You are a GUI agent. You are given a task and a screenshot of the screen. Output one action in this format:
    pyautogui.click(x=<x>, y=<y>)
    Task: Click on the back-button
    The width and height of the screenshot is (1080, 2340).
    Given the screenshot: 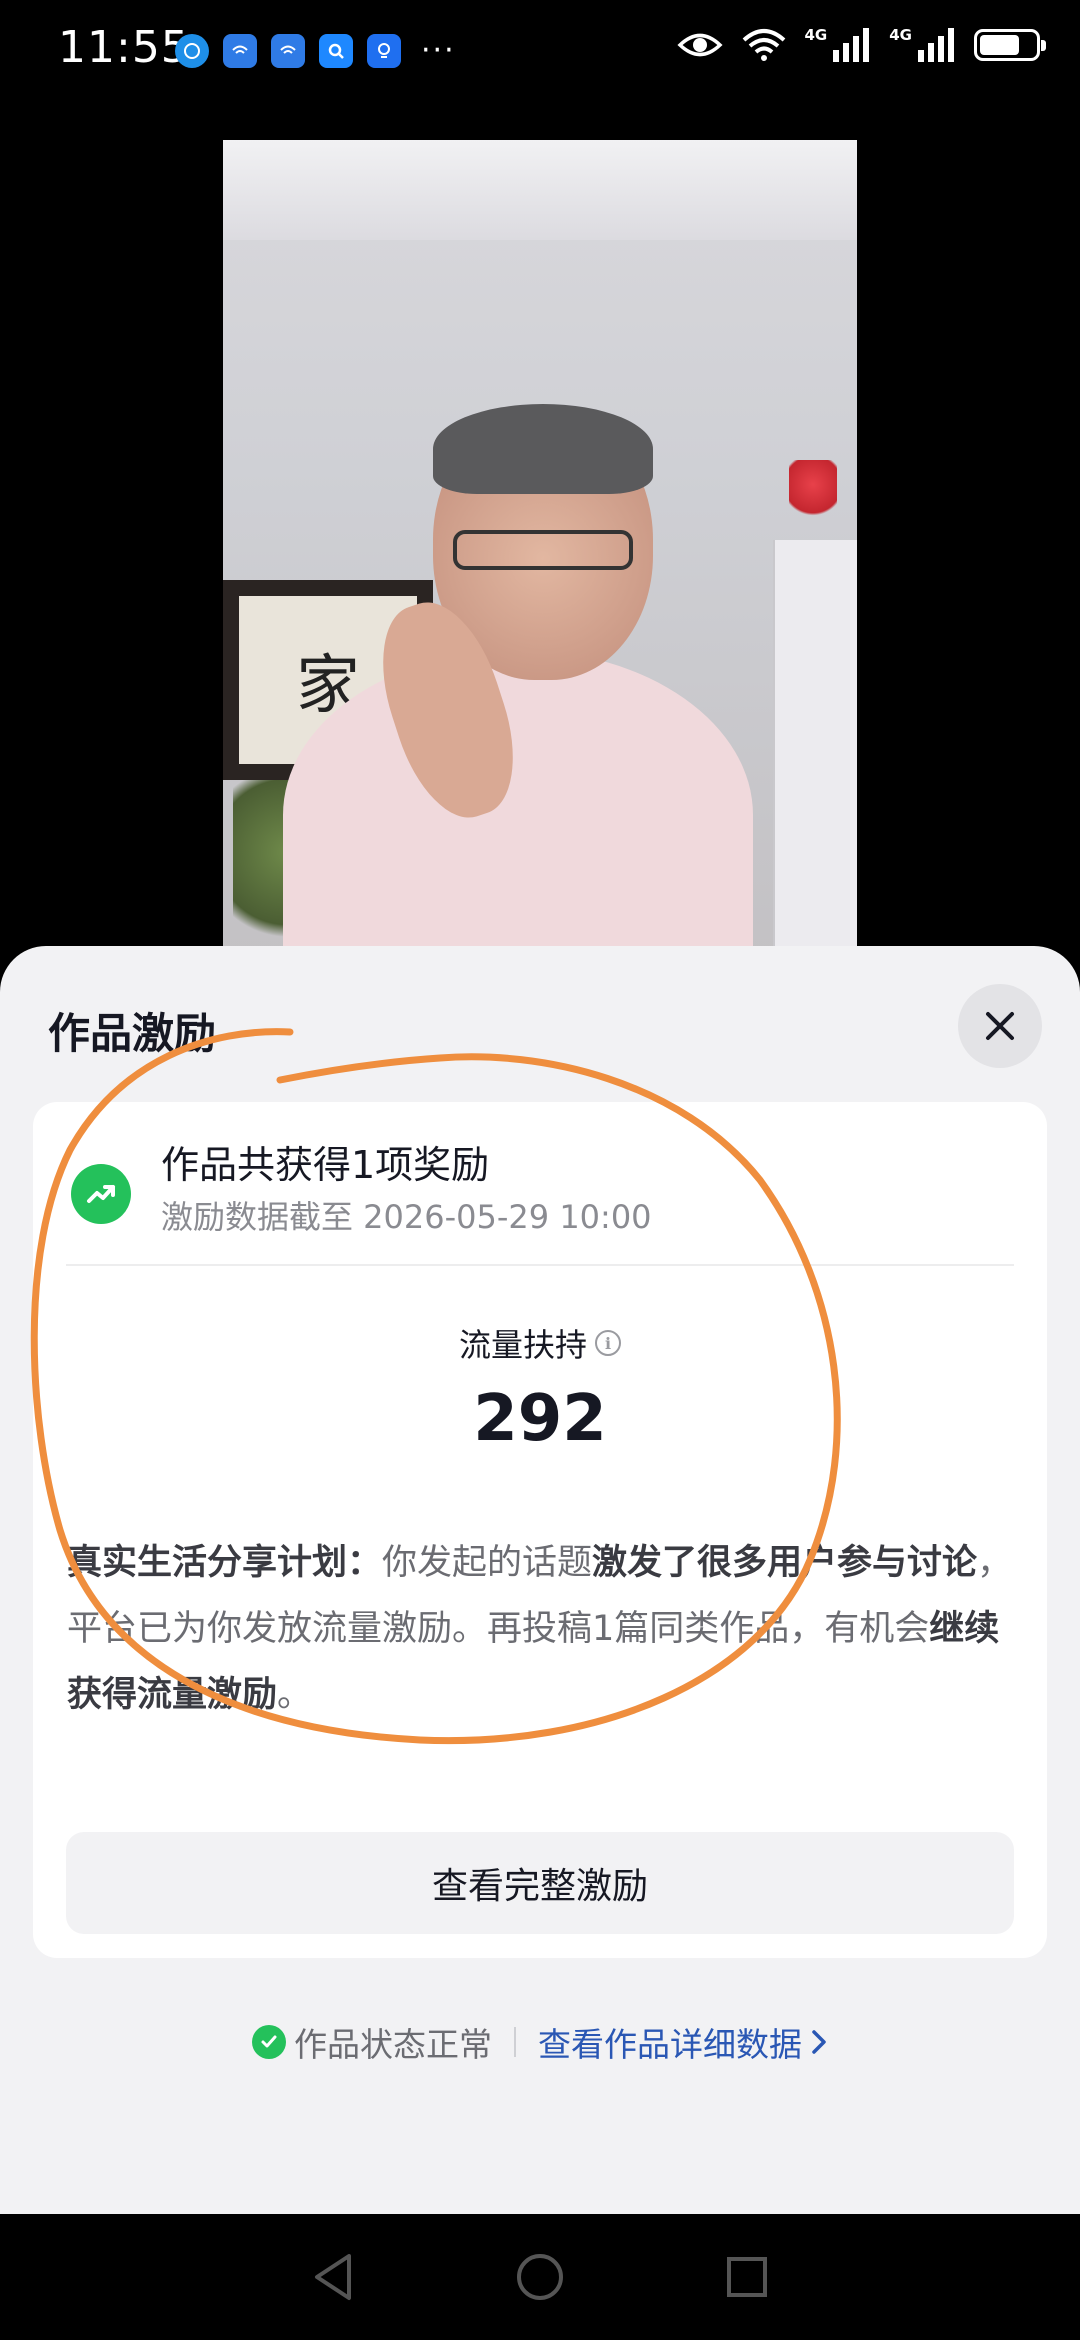 What is the action you would take?
    pyautogui.click(x=333, y=2277)
    